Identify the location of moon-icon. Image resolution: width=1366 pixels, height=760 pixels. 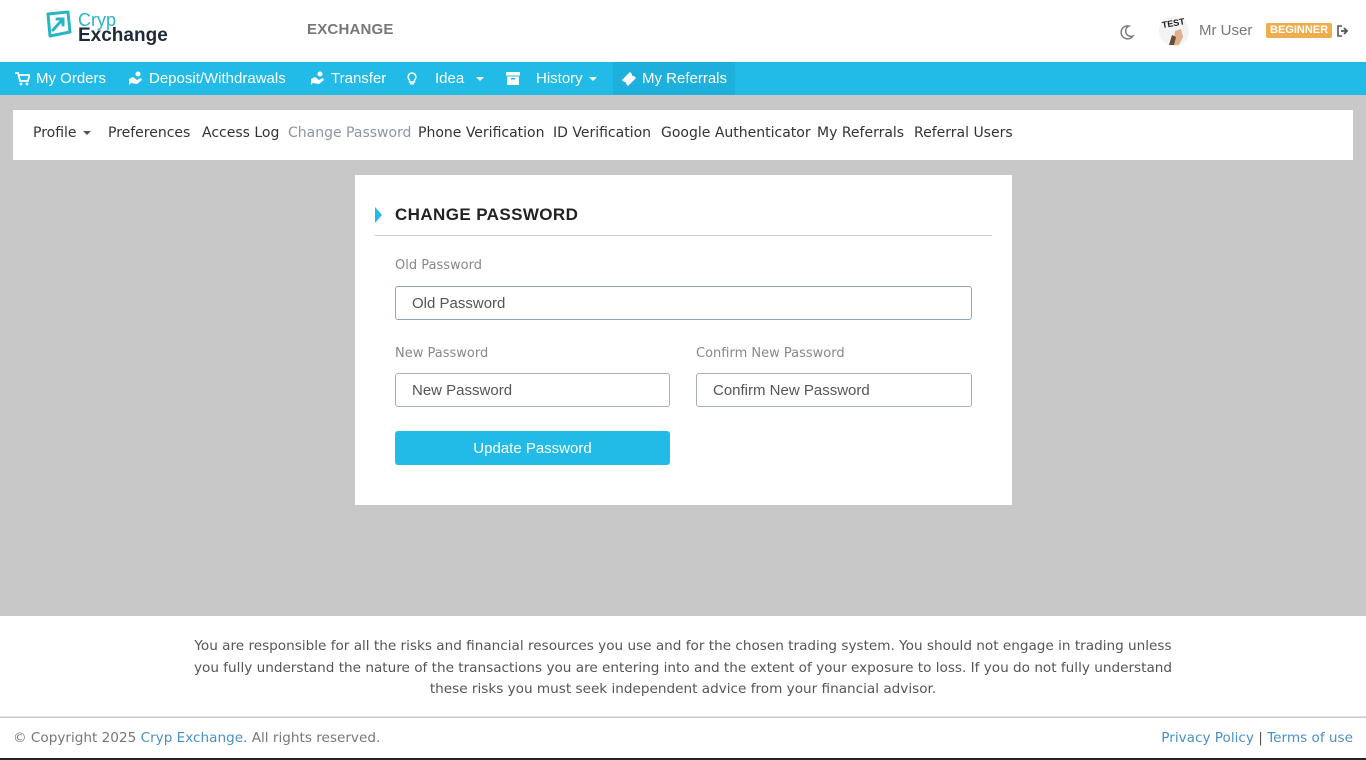
(1127, 32).